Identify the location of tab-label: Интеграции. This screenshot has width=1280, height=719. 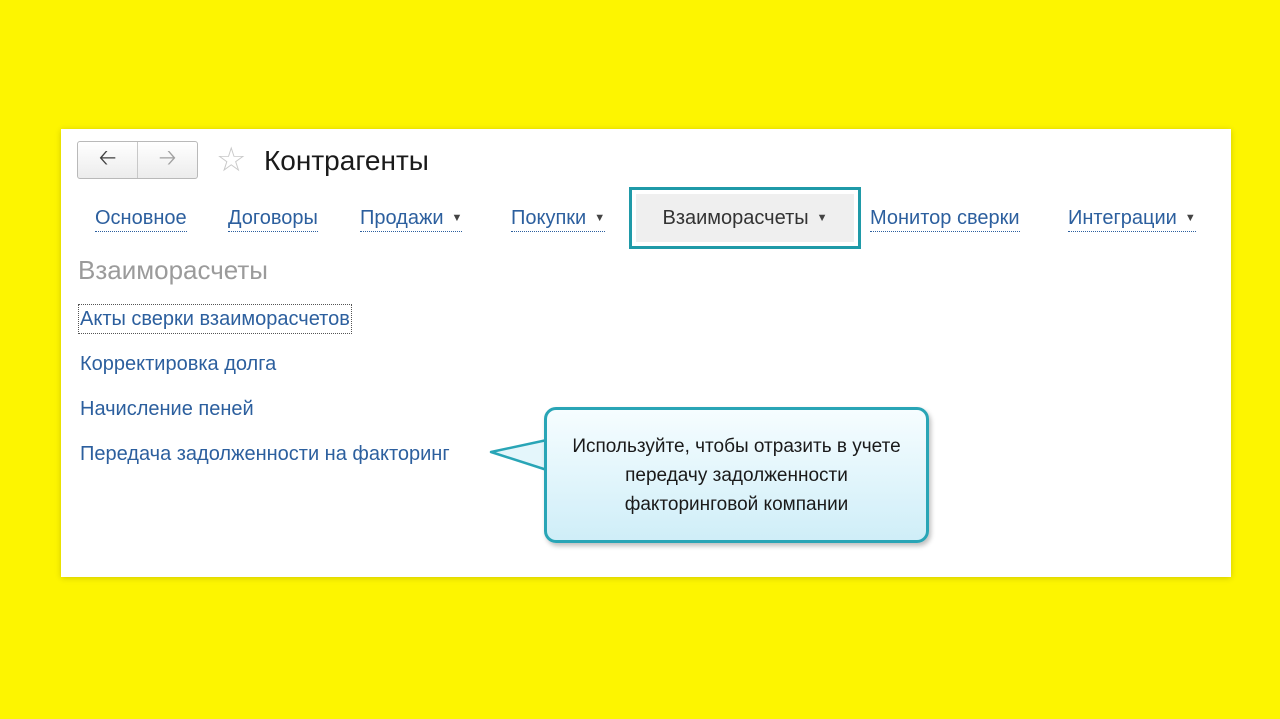
(1122, 218).